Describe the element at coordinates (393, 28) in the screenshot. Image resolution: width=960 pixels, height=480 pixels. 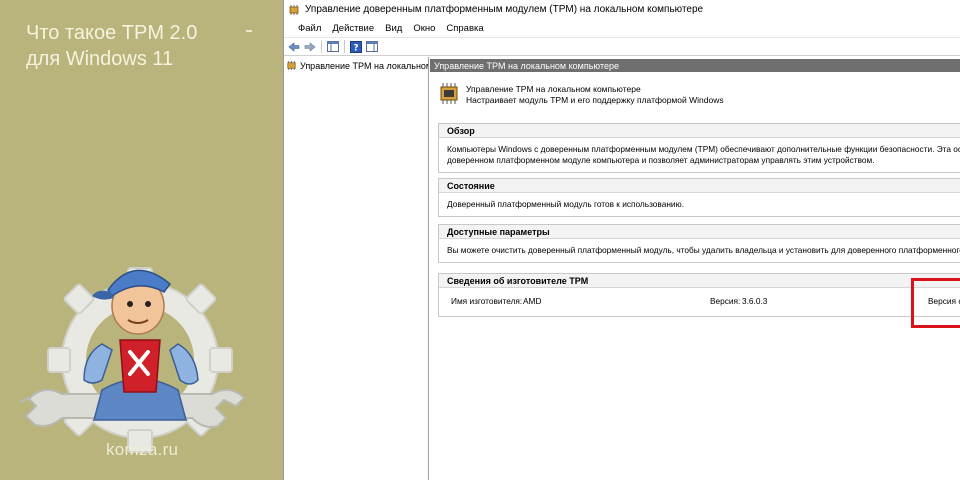
I see `menu-view: Вид` at that location.